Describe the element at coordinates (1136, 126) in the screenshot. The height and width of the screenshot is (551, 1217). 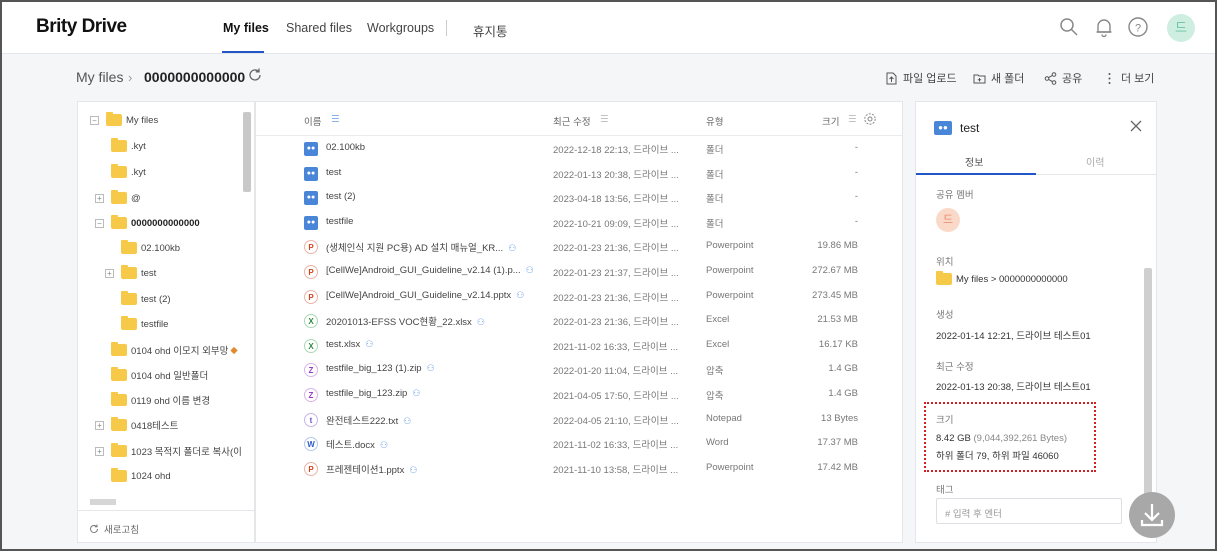
I see `close-icon` at that location.